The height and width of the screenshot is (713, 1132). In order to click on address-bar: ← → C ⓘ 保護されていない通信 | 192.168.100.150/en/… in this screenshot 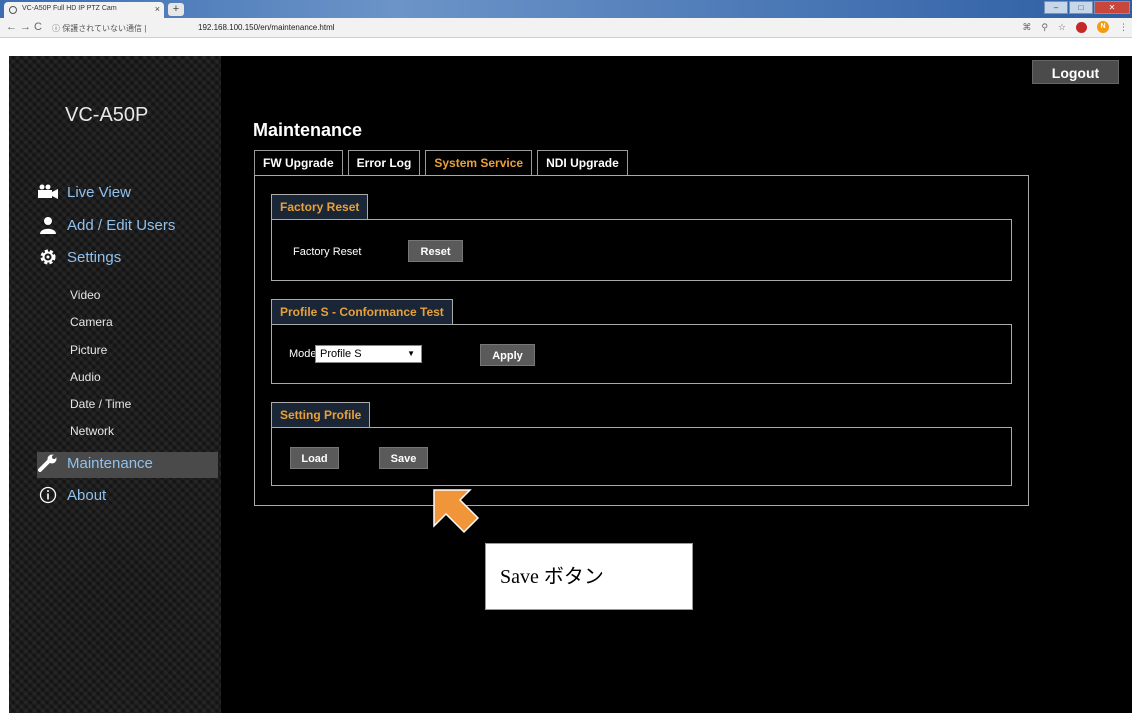, I will do `click(566, 28)`.